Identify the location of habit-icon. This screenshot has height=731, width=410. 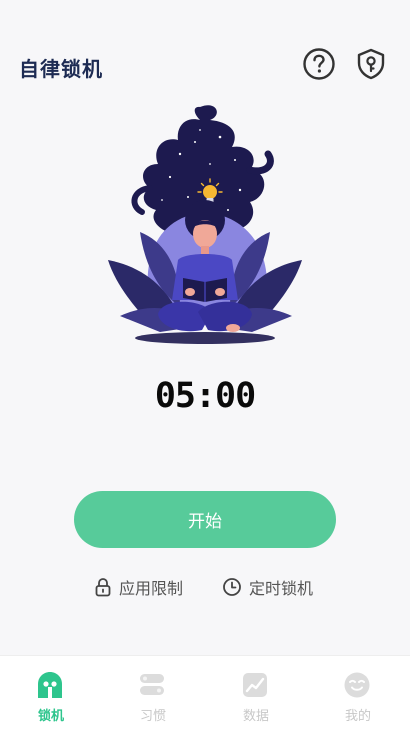
(152, 684).